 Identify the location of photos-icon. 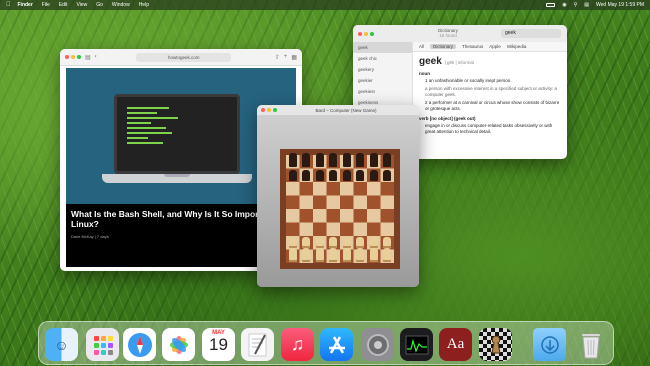
(178, 344).